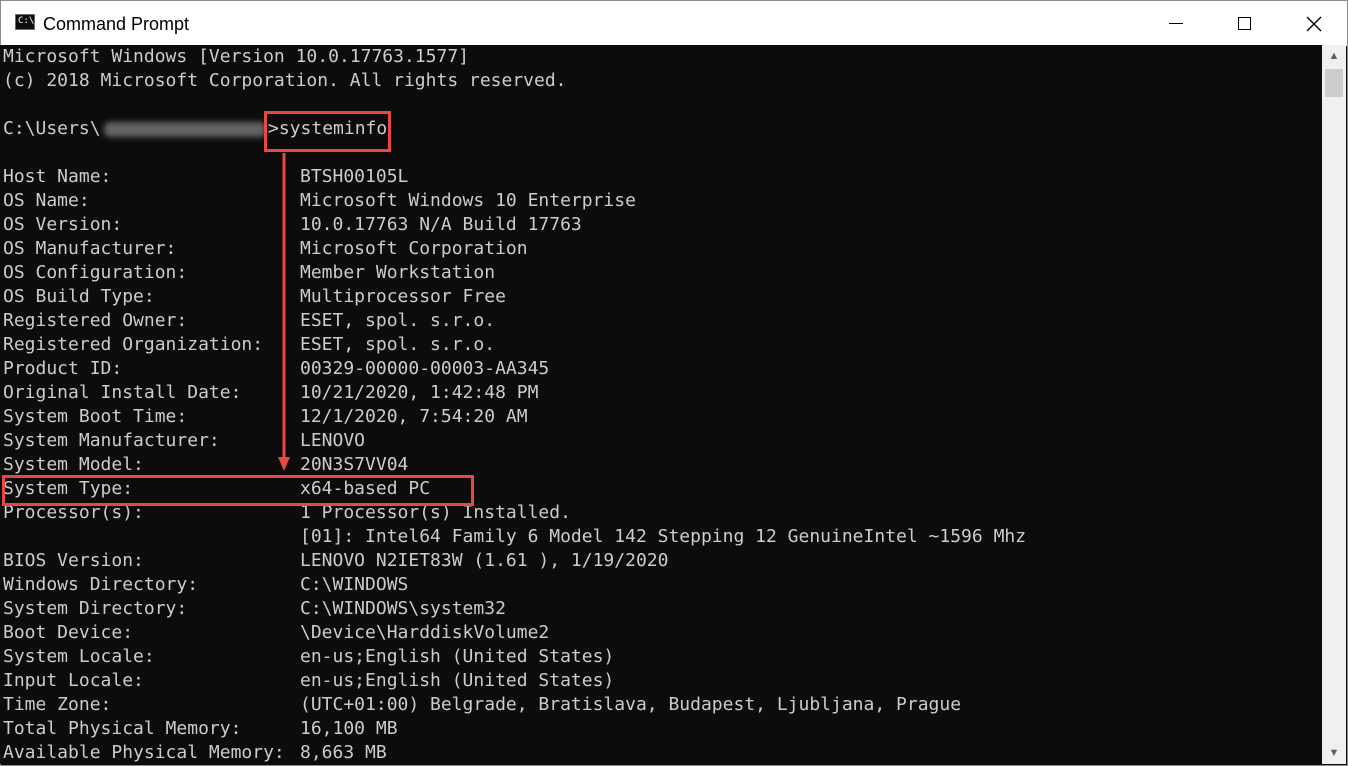 This screenshot has height=766, width=1348. What do you see at coordinates (238, 490) in the screenshot?
I see `system-type-highlight-box` at bounding box center [238, 490].